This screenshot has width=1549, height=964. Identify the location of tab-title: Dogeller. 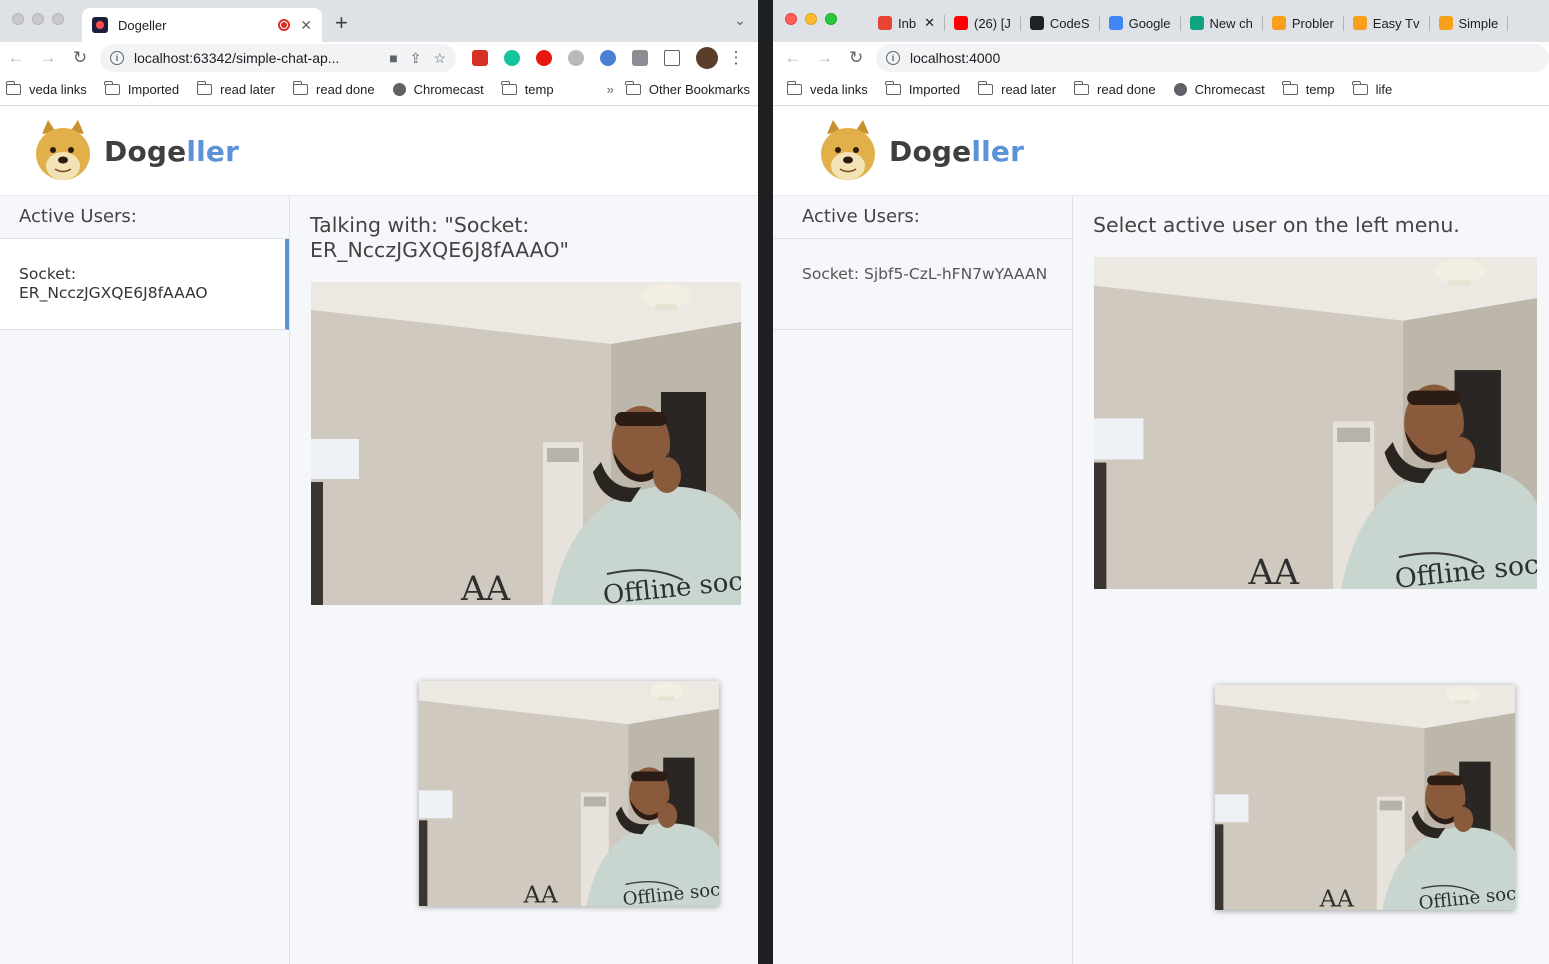
(142, 25).